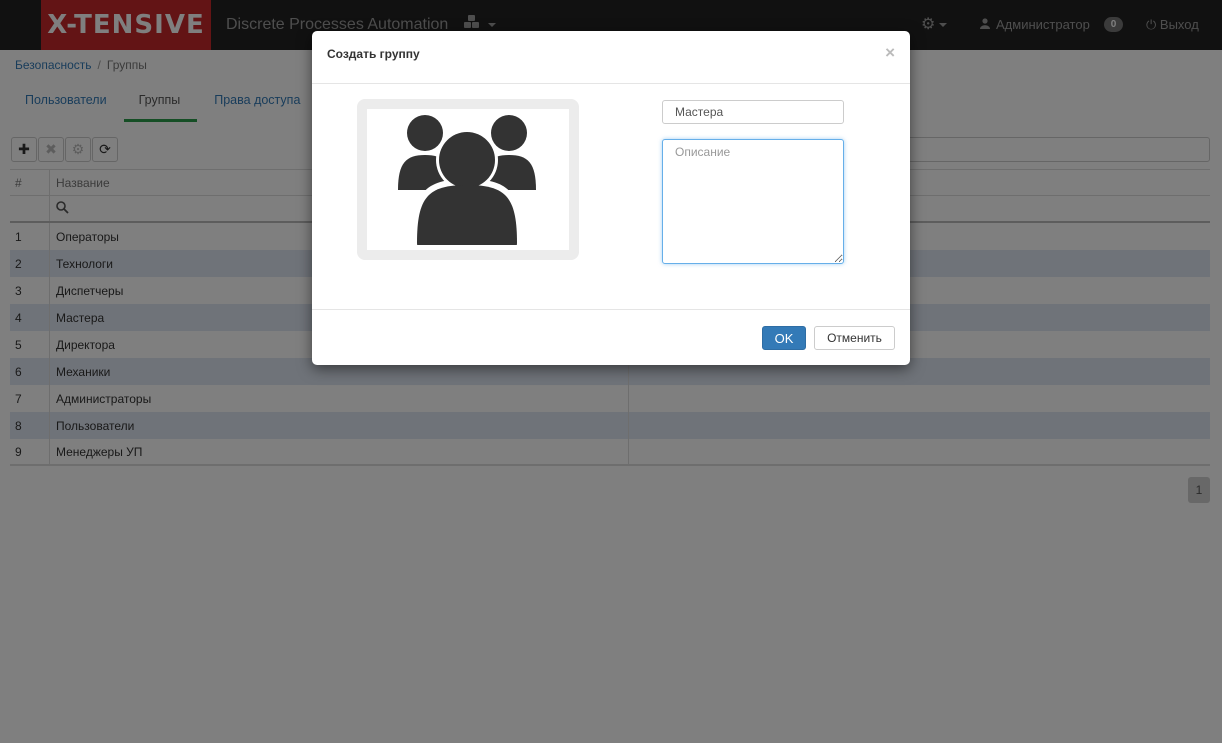 Image resolution: width=1222 pixels, height=743 pixels. What do you see at coordinates (753, 112) in the screenshot?
I see `group-name-input` at bounding box center [753, 112].